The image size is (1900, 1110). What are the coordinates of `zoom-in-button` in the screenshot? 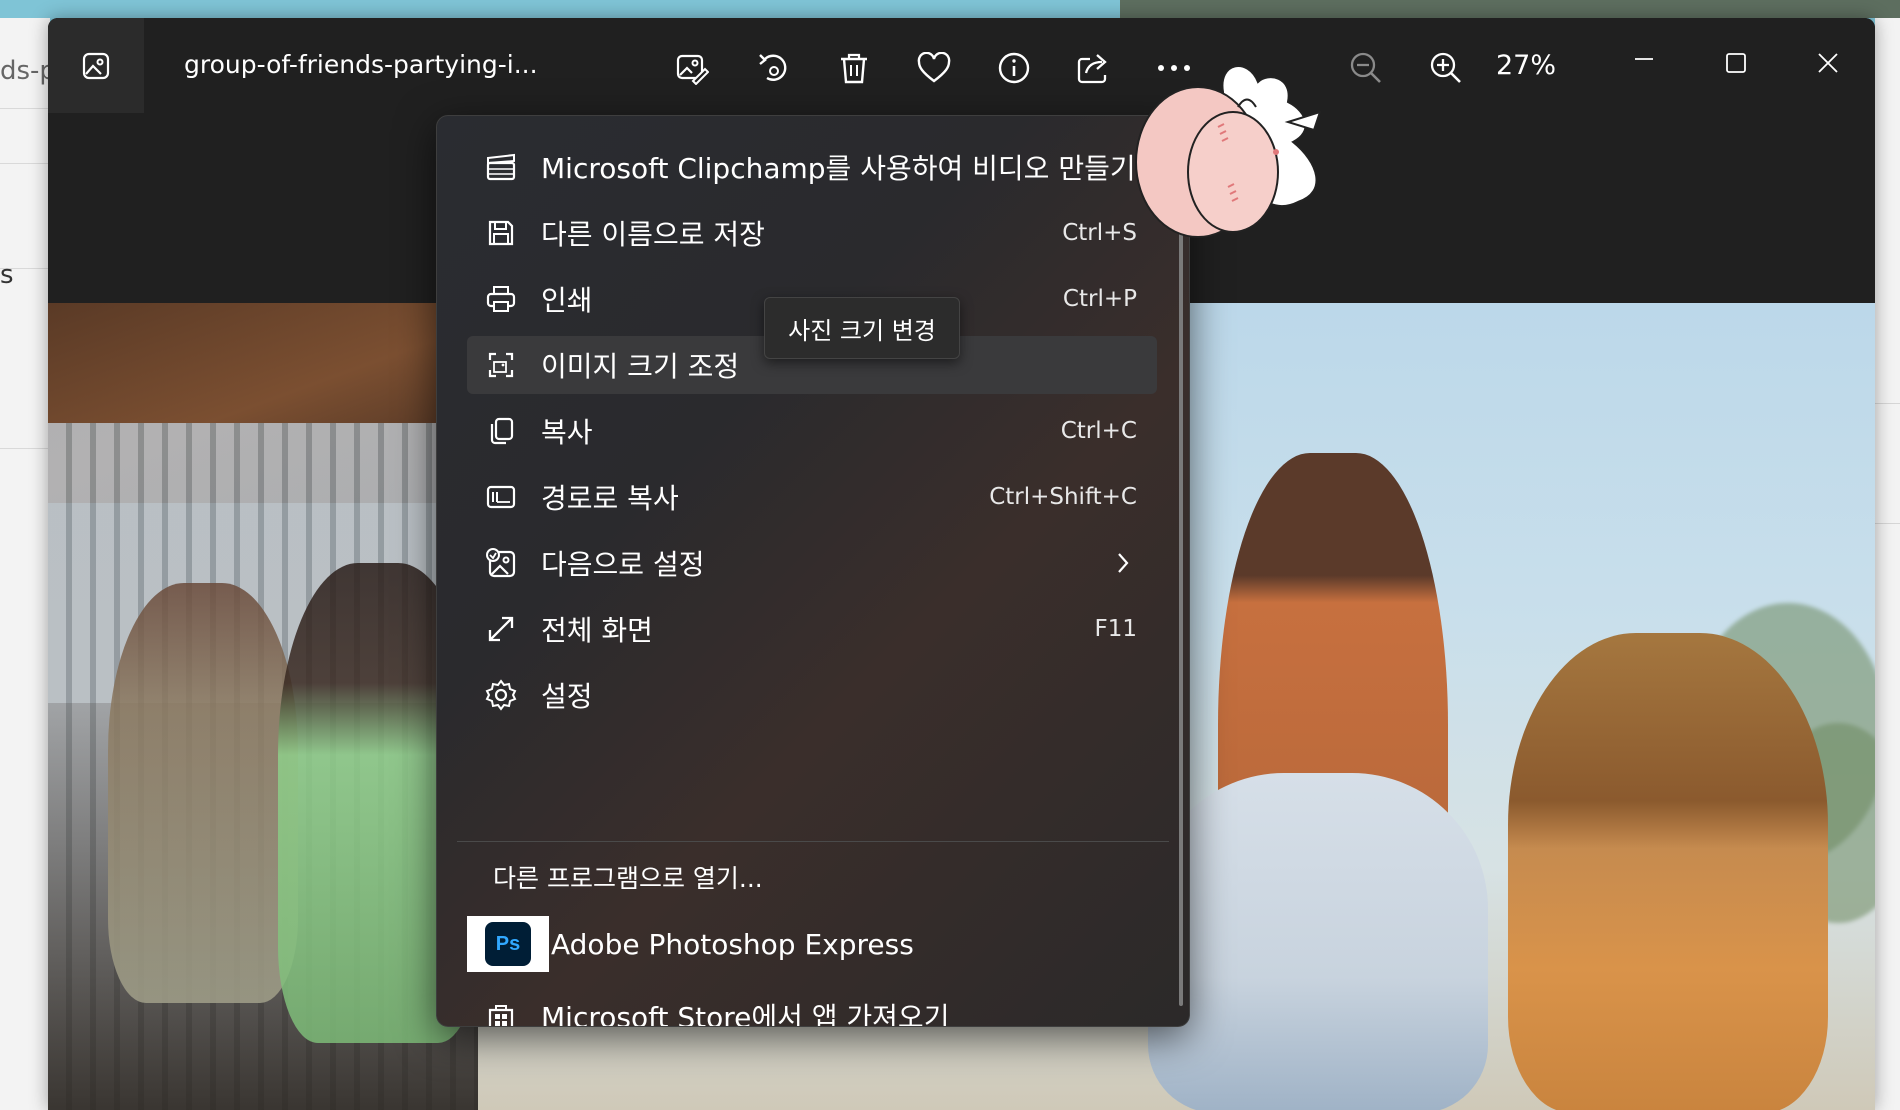 It's located at (1446, 68).